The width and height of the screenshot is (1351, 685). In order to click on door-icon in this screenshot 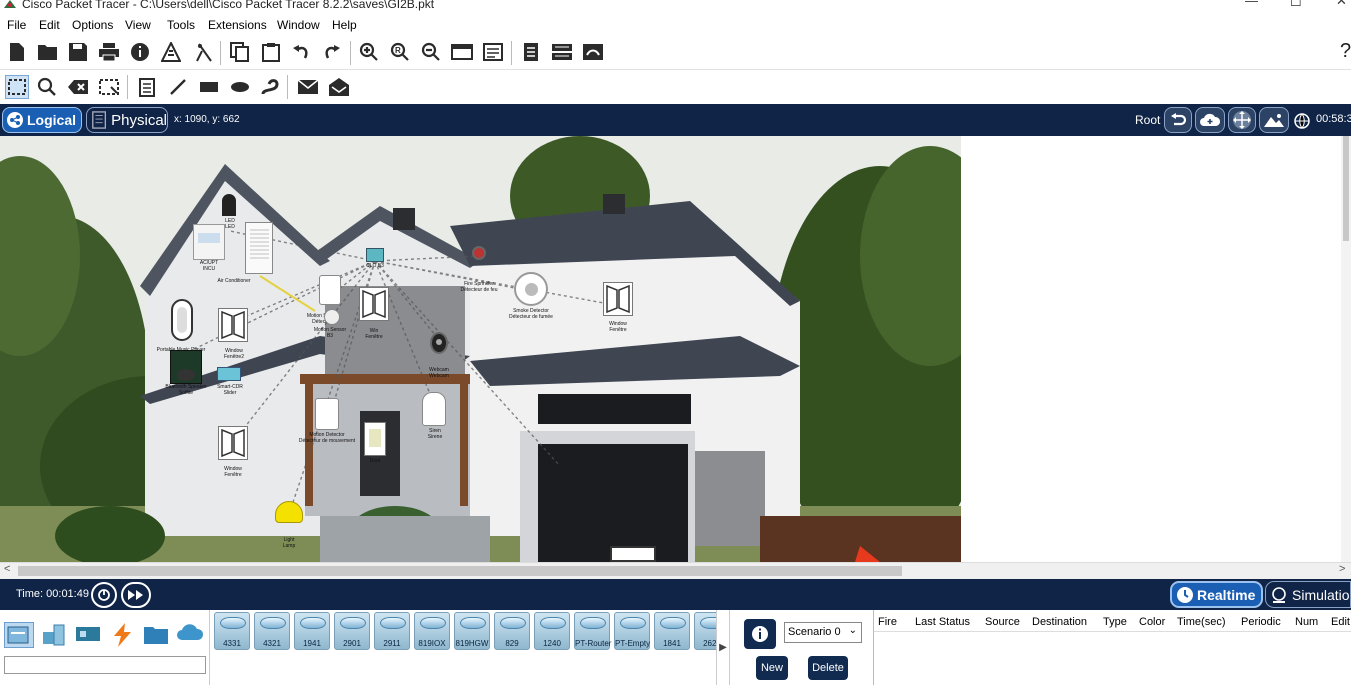, I will do `click(375, 439)`.